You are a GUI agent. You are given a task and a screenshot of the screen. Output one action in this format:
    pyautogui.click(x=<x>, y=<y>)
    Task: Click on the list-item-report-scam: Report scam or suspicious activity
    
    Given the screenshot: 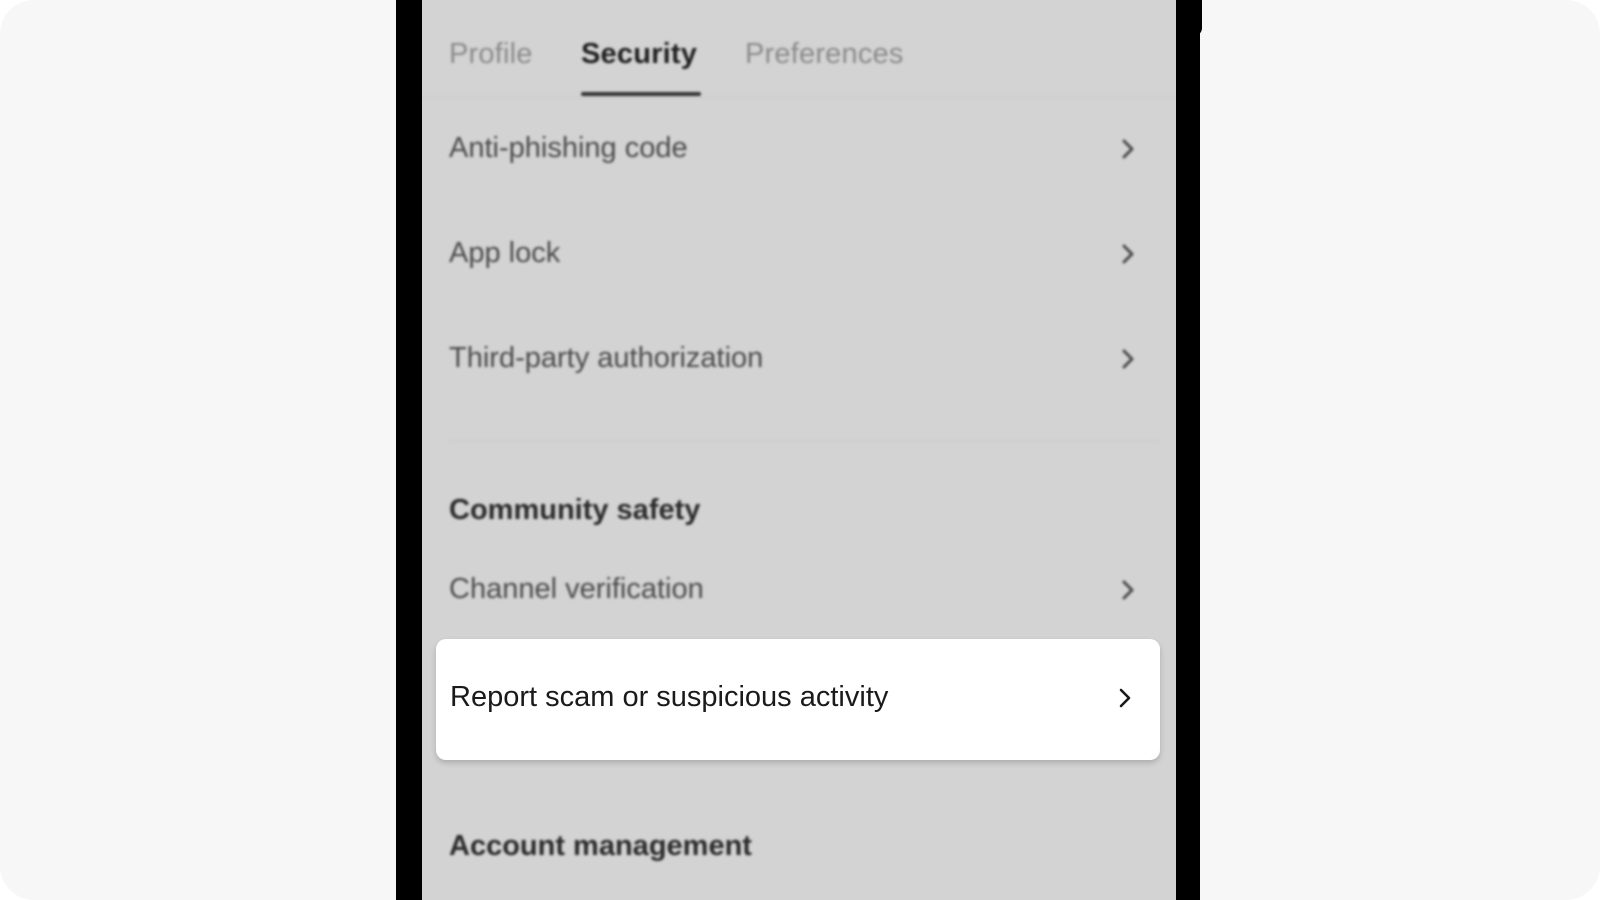 What is the action you would take?
    pyautogui.click(x=798, y=699)
    